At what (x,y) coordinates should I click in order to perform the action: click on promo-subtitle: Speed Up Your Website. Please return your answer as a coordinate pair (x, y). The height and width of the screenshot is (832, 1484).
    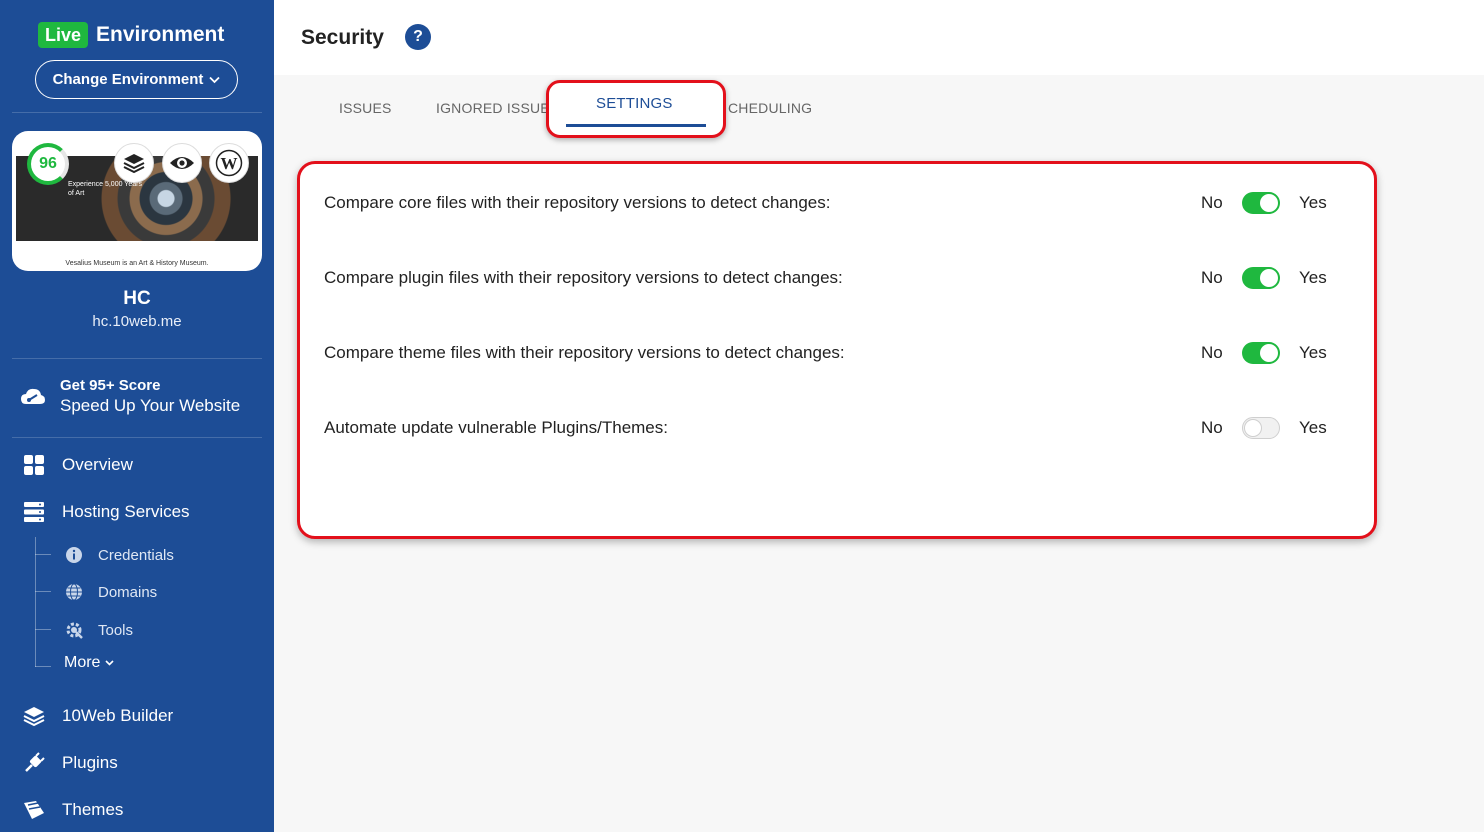
    Looking at the image, I should click on (150, 405).